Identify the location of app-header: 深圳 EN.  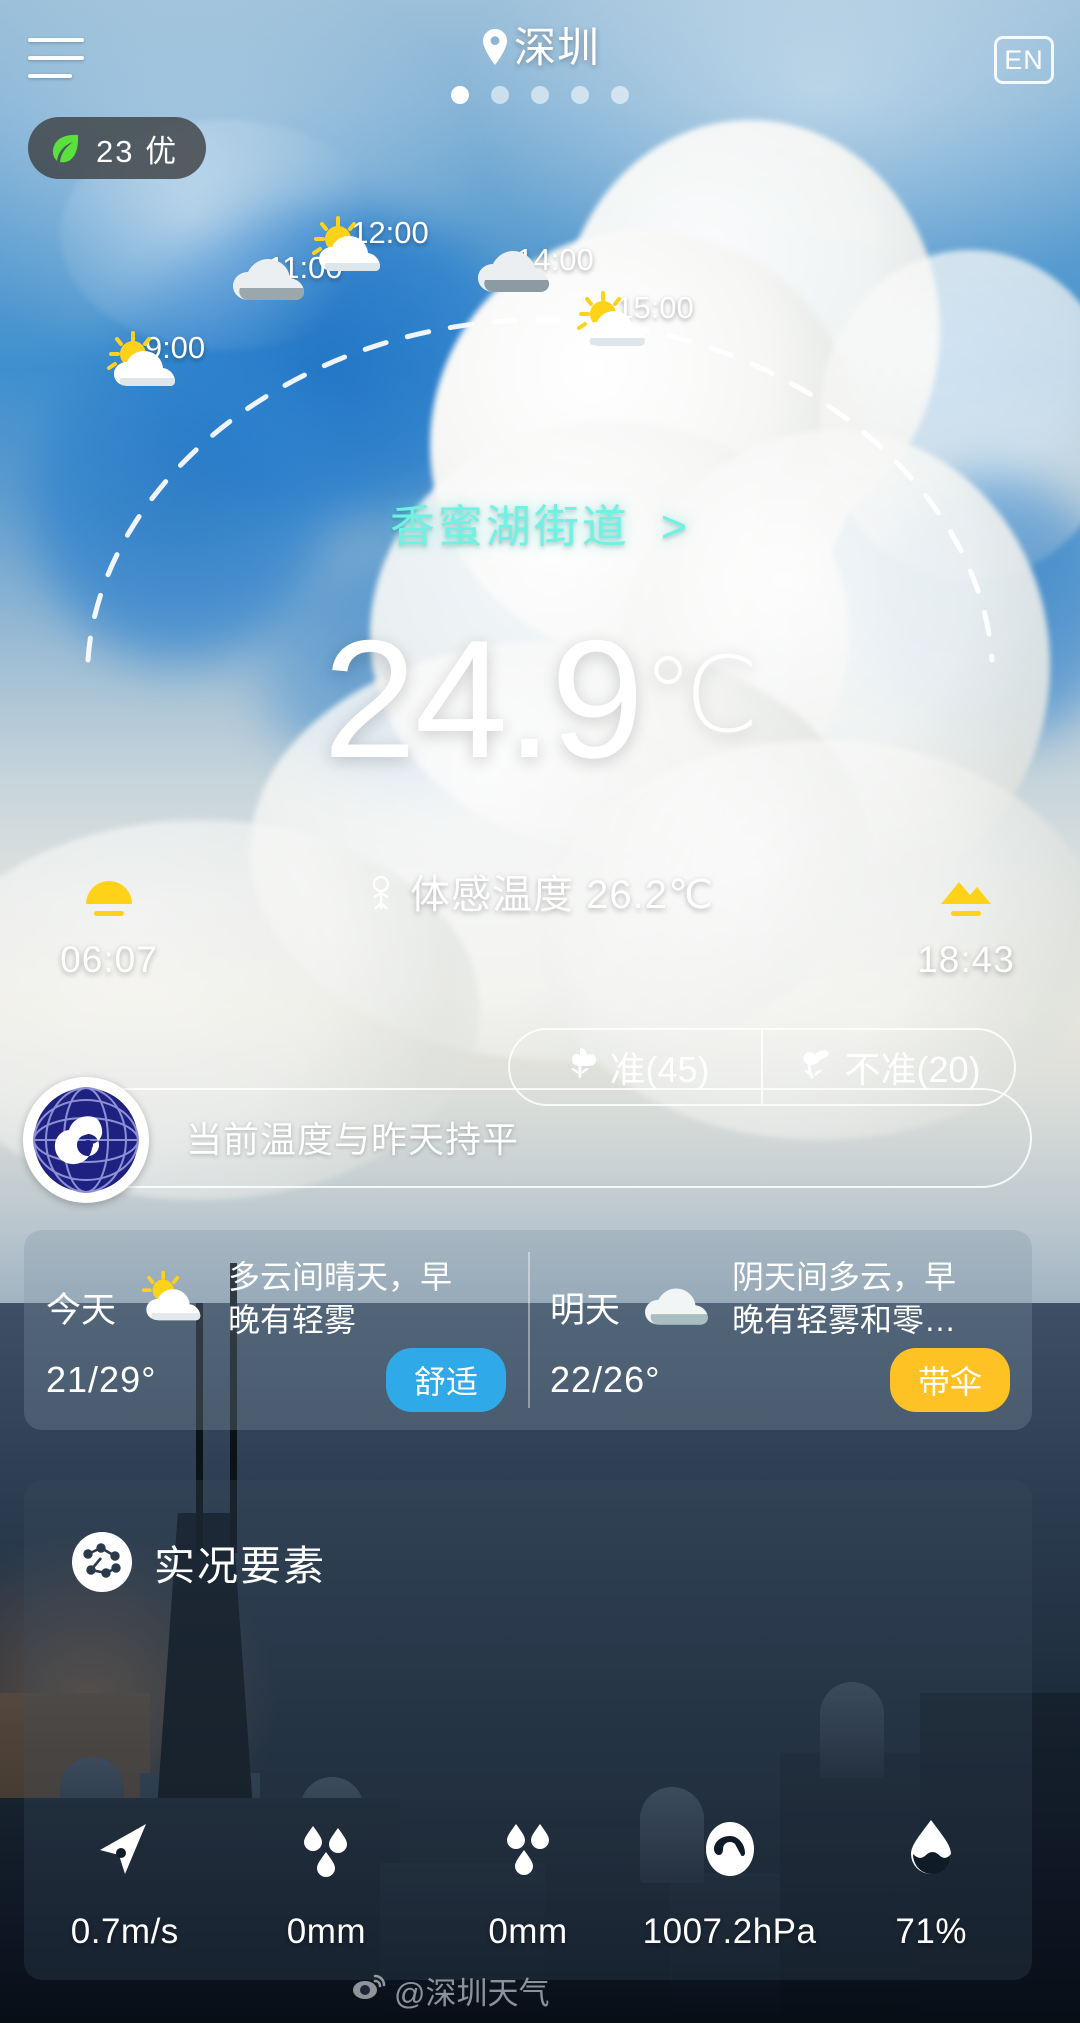
(540, 65).